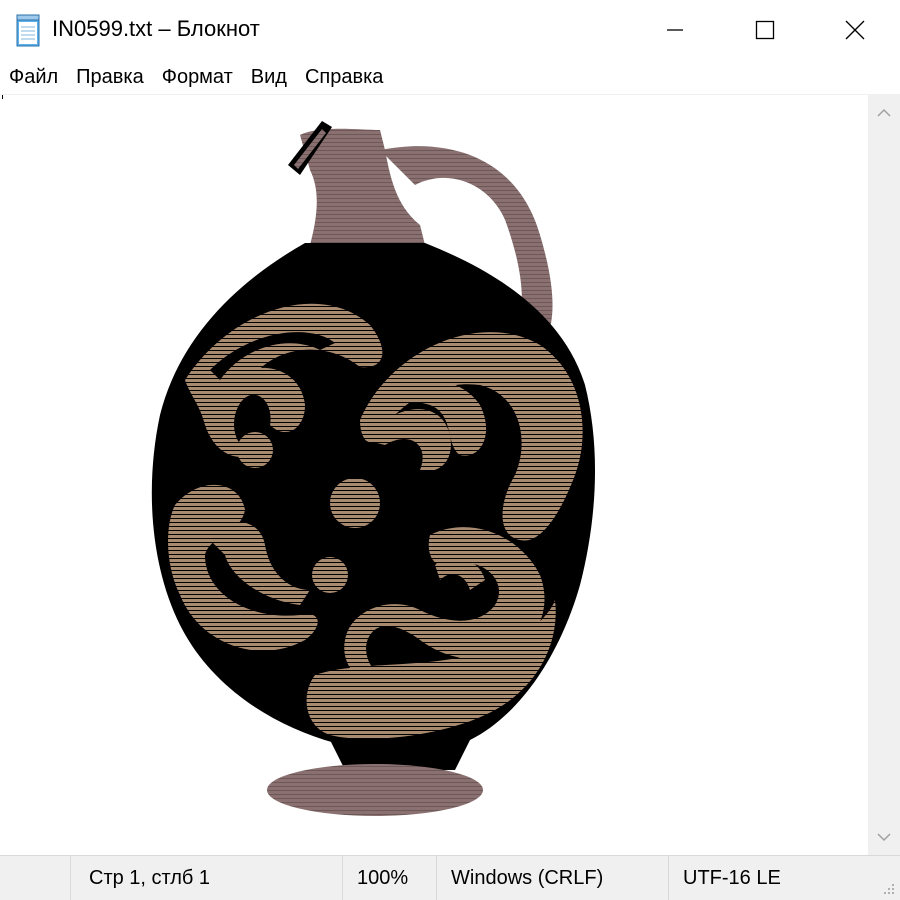  Describe the element at coordinates (884, 475) in the screenshot. I see `vertical-scrollbar` at that location.